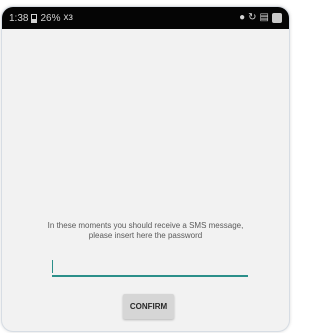 The width and height of the screenshot is (320, 333). Describe the element at coordinates (264, 17) in the screenshot. I see `signal-icon: ▤` at that location.